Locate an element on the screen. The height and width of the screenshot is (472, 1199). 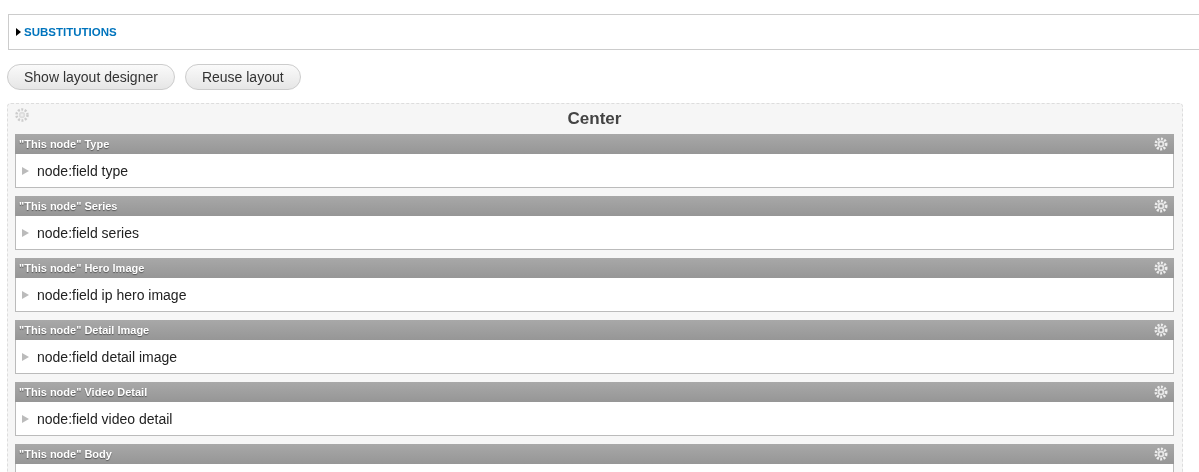
region-title: Center is located at coordinates (594, 119).